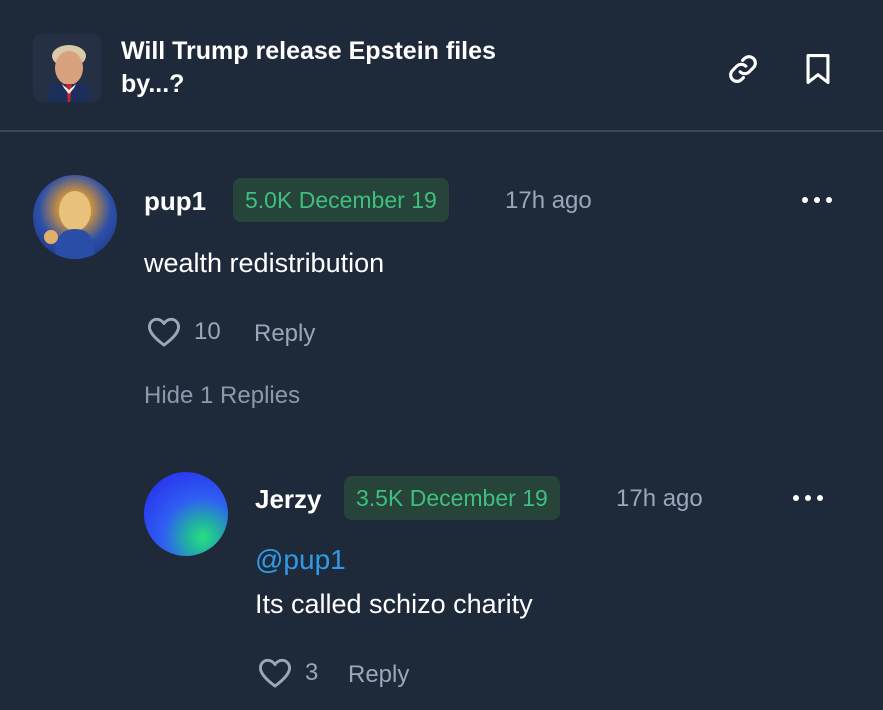 The height and width of the screenshot is (710, 883). Describe the element at coordinates (312, 672) in the screenshot. I see `like-count: 3` at that location.